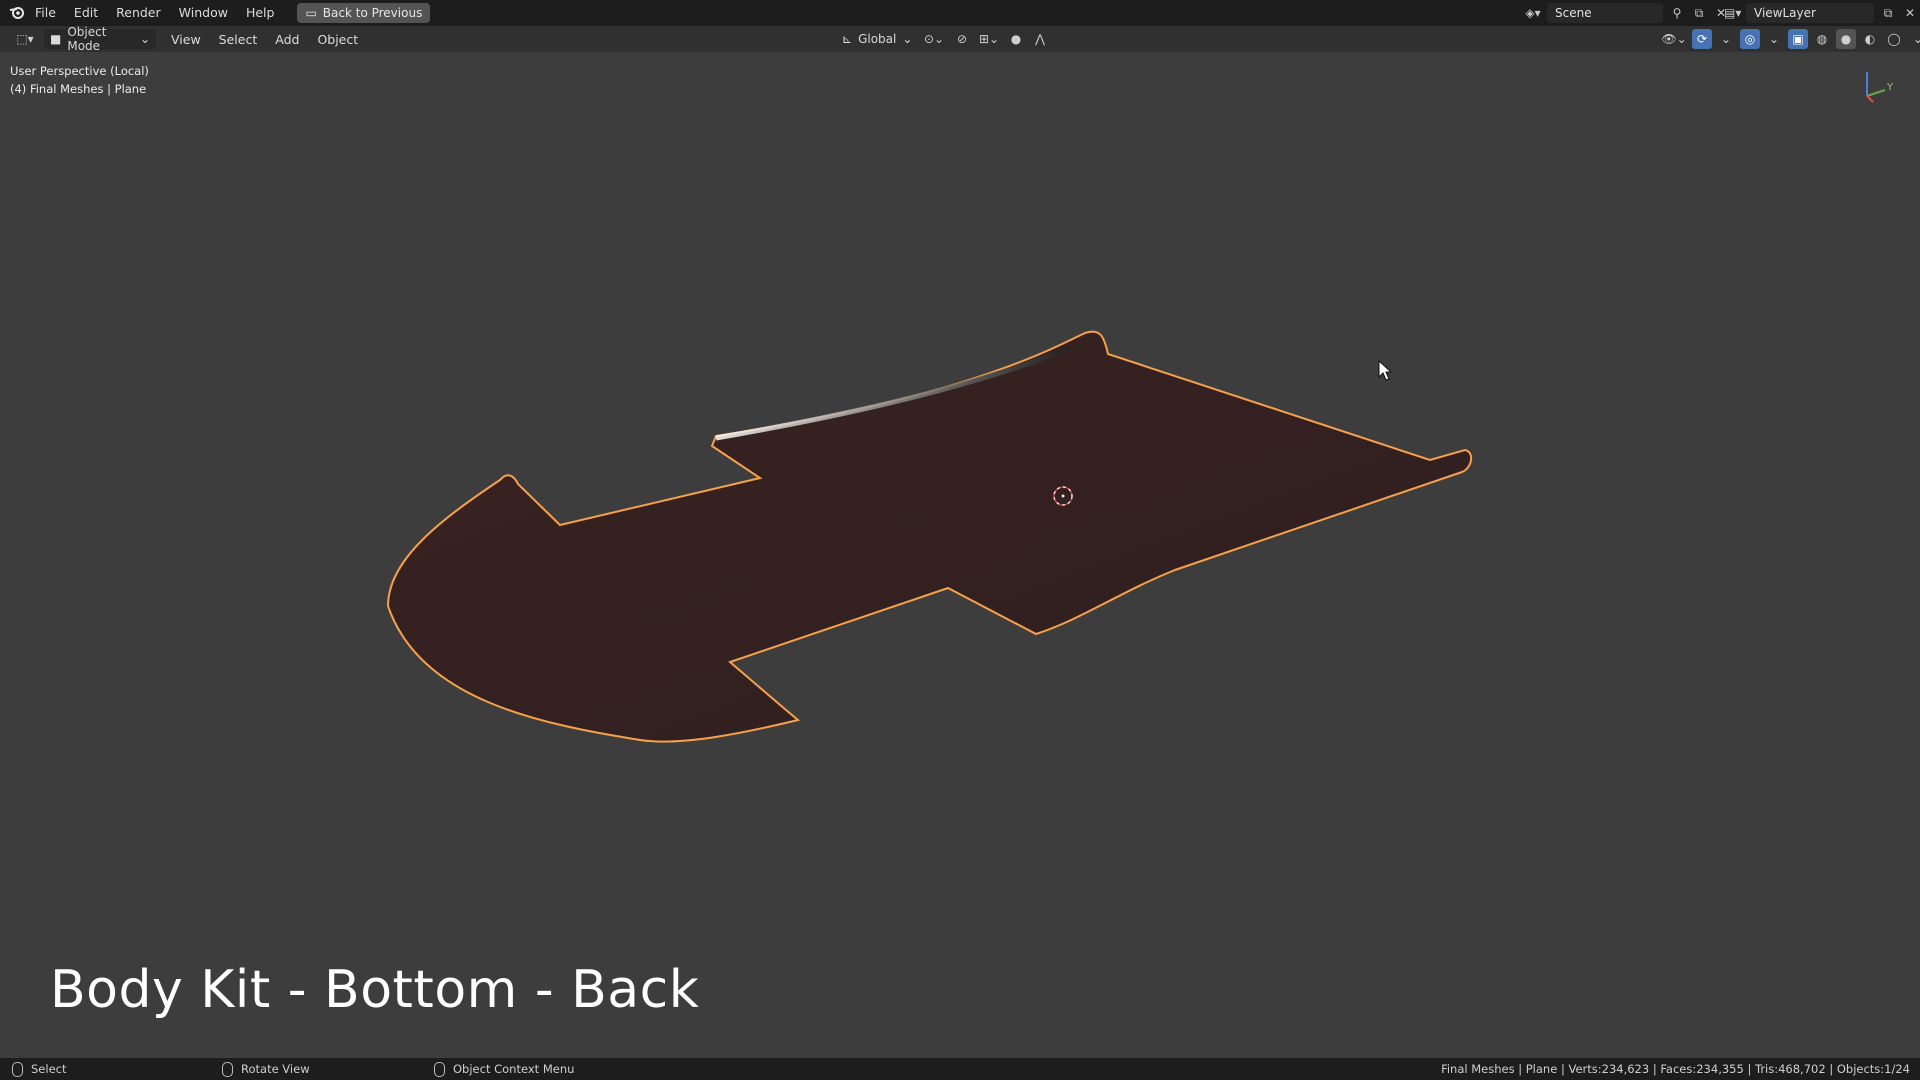  I want to click on mouse-pointer-icon, so click(1385, 370).